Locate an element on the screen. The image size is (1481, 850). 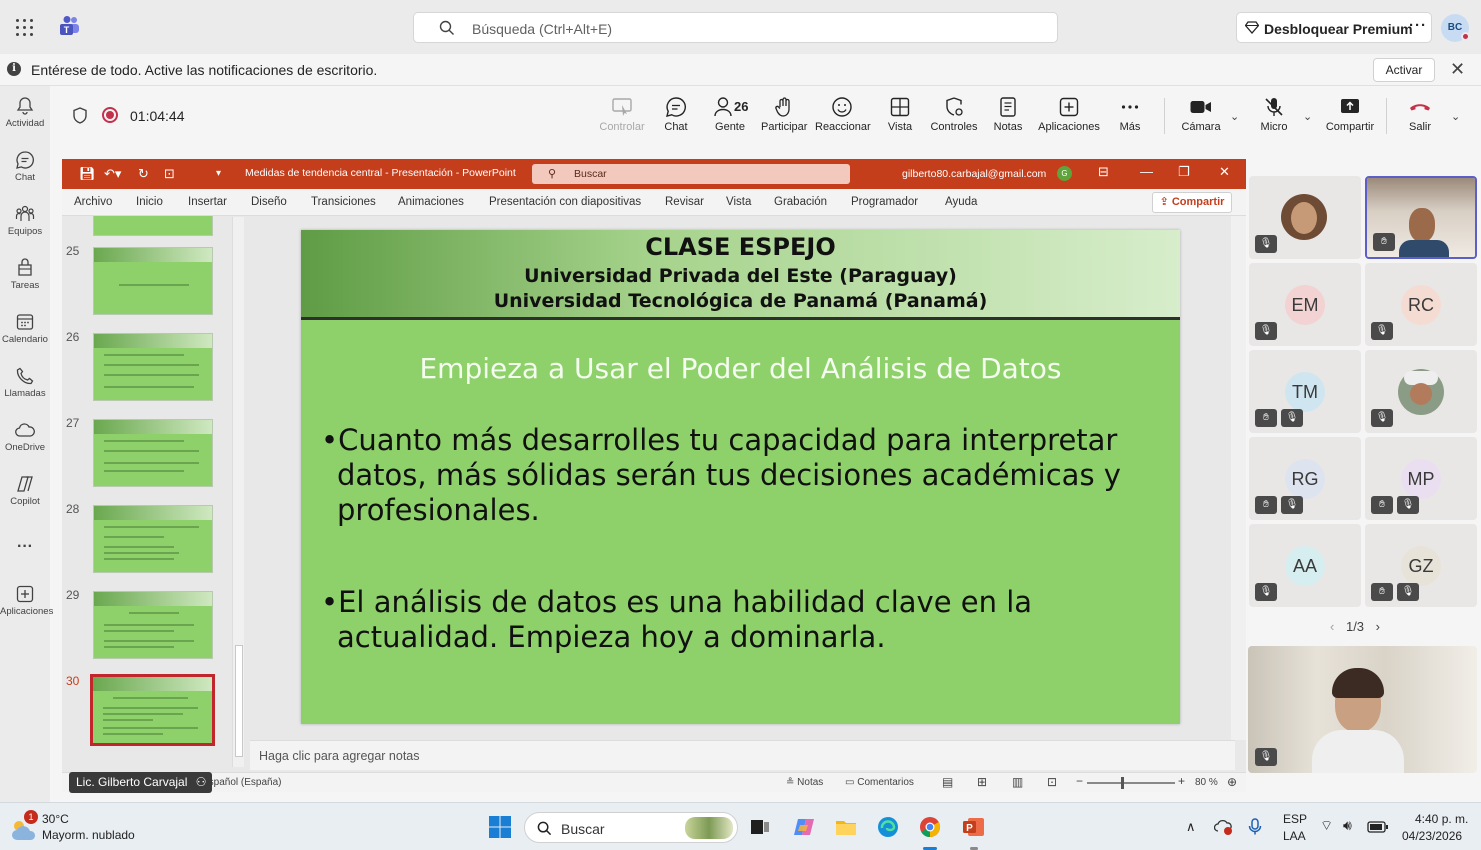
zoom-out-icon: − is located at coordinates (1079, 781).